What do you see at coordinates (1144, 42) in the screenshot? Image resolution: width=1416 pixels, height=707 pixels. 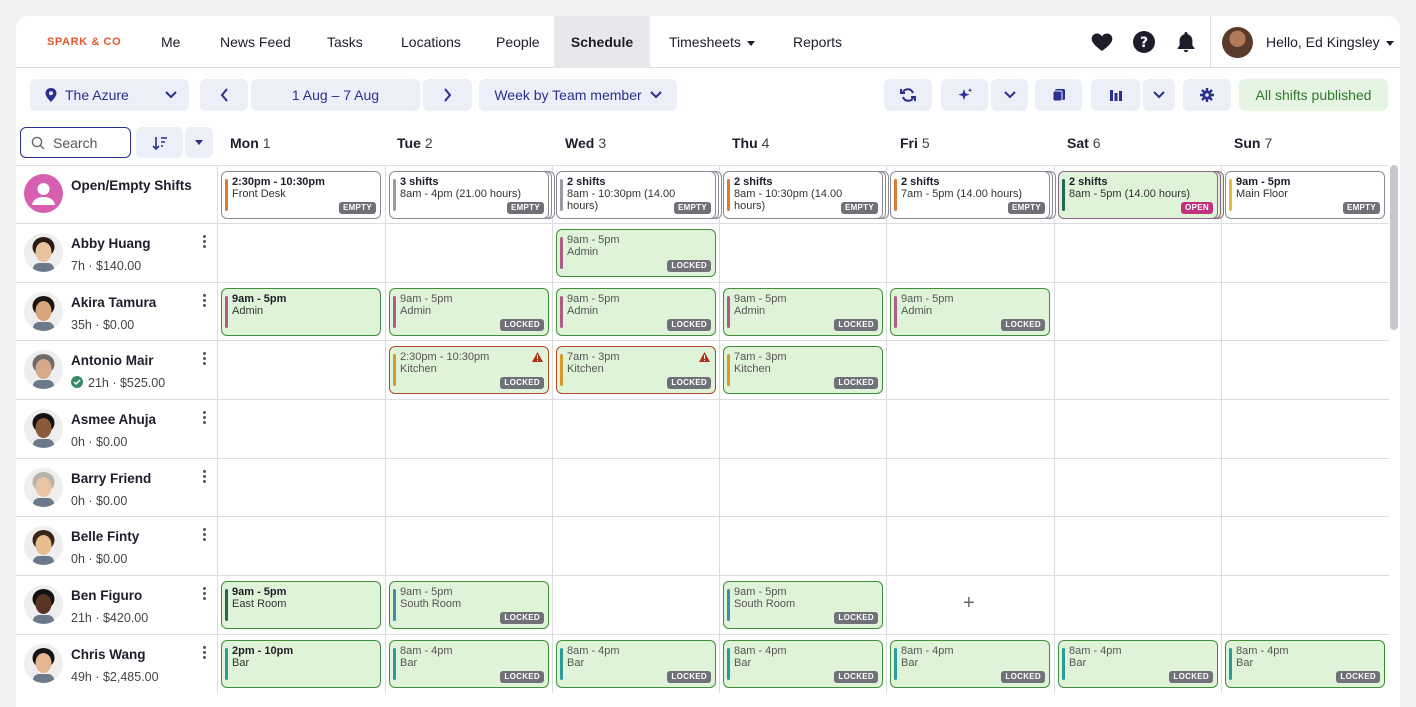 I see `help-icon: ?` at bounding box center [1144, 42].